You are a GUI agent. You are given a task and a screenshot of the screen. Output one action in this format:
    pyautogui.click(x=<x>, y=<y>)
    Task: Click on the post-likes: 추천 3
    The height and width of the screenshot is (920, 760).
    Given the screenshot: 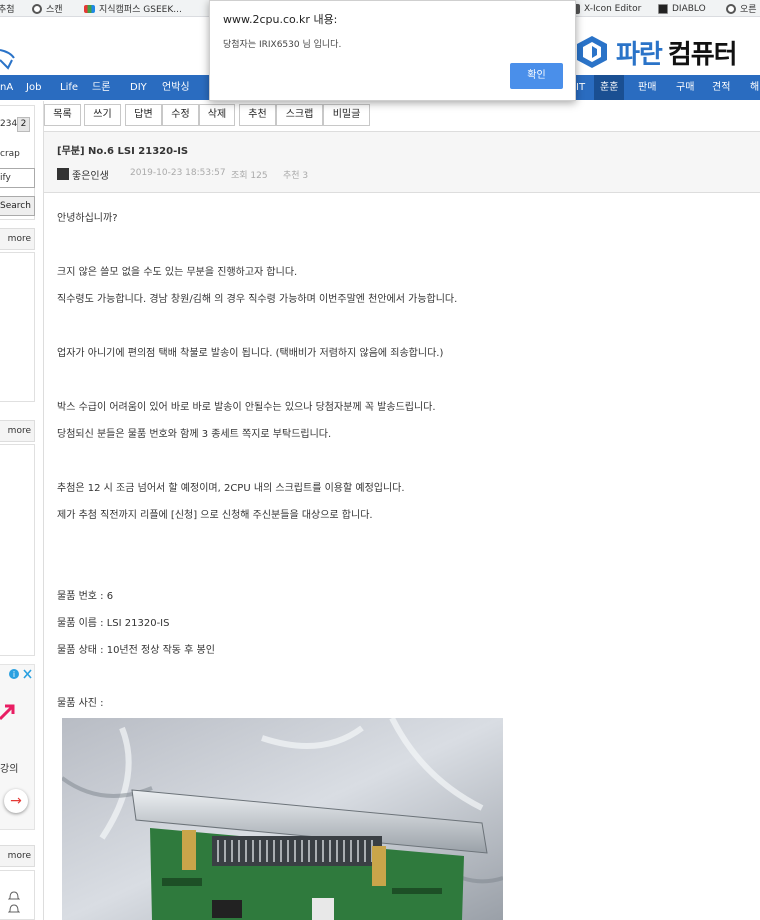 What is the action you would take?
    pyautogui.click(x=296, y=176)
    